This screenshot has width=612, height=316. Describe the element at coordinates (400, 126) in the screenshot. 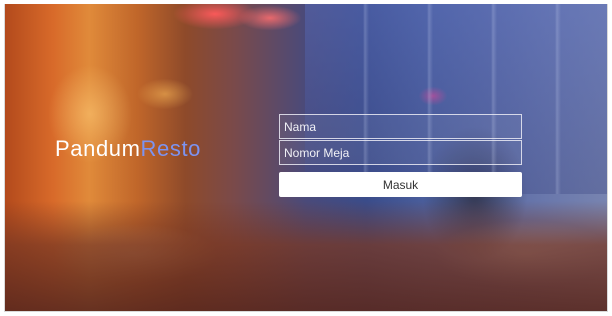

I see `name-input` at that location.